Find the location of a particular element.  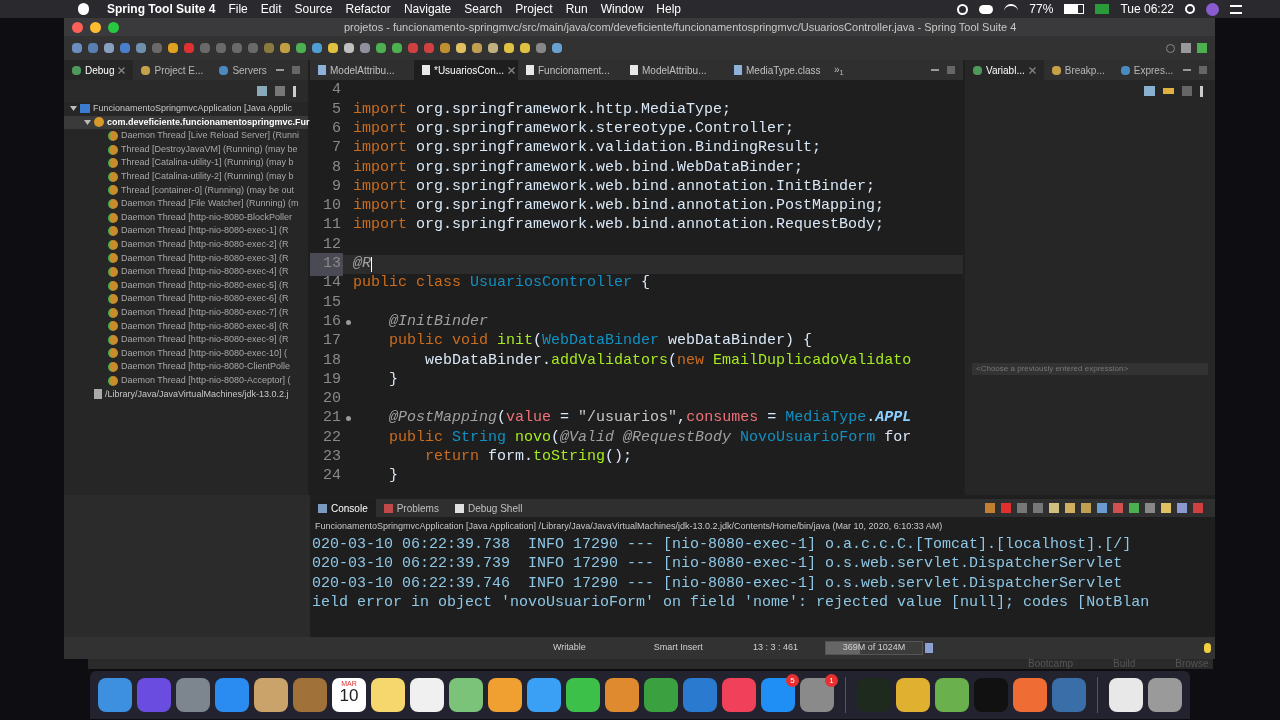

tree-item: Daemon Thread [http-nio-8080-ClientPolle is located at coordinates (205, 367).